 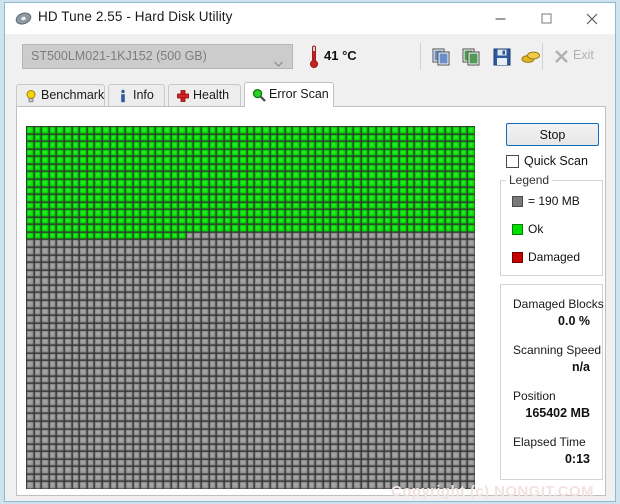 I want to click on exit-label: Exit, so click(x=583, y=55).